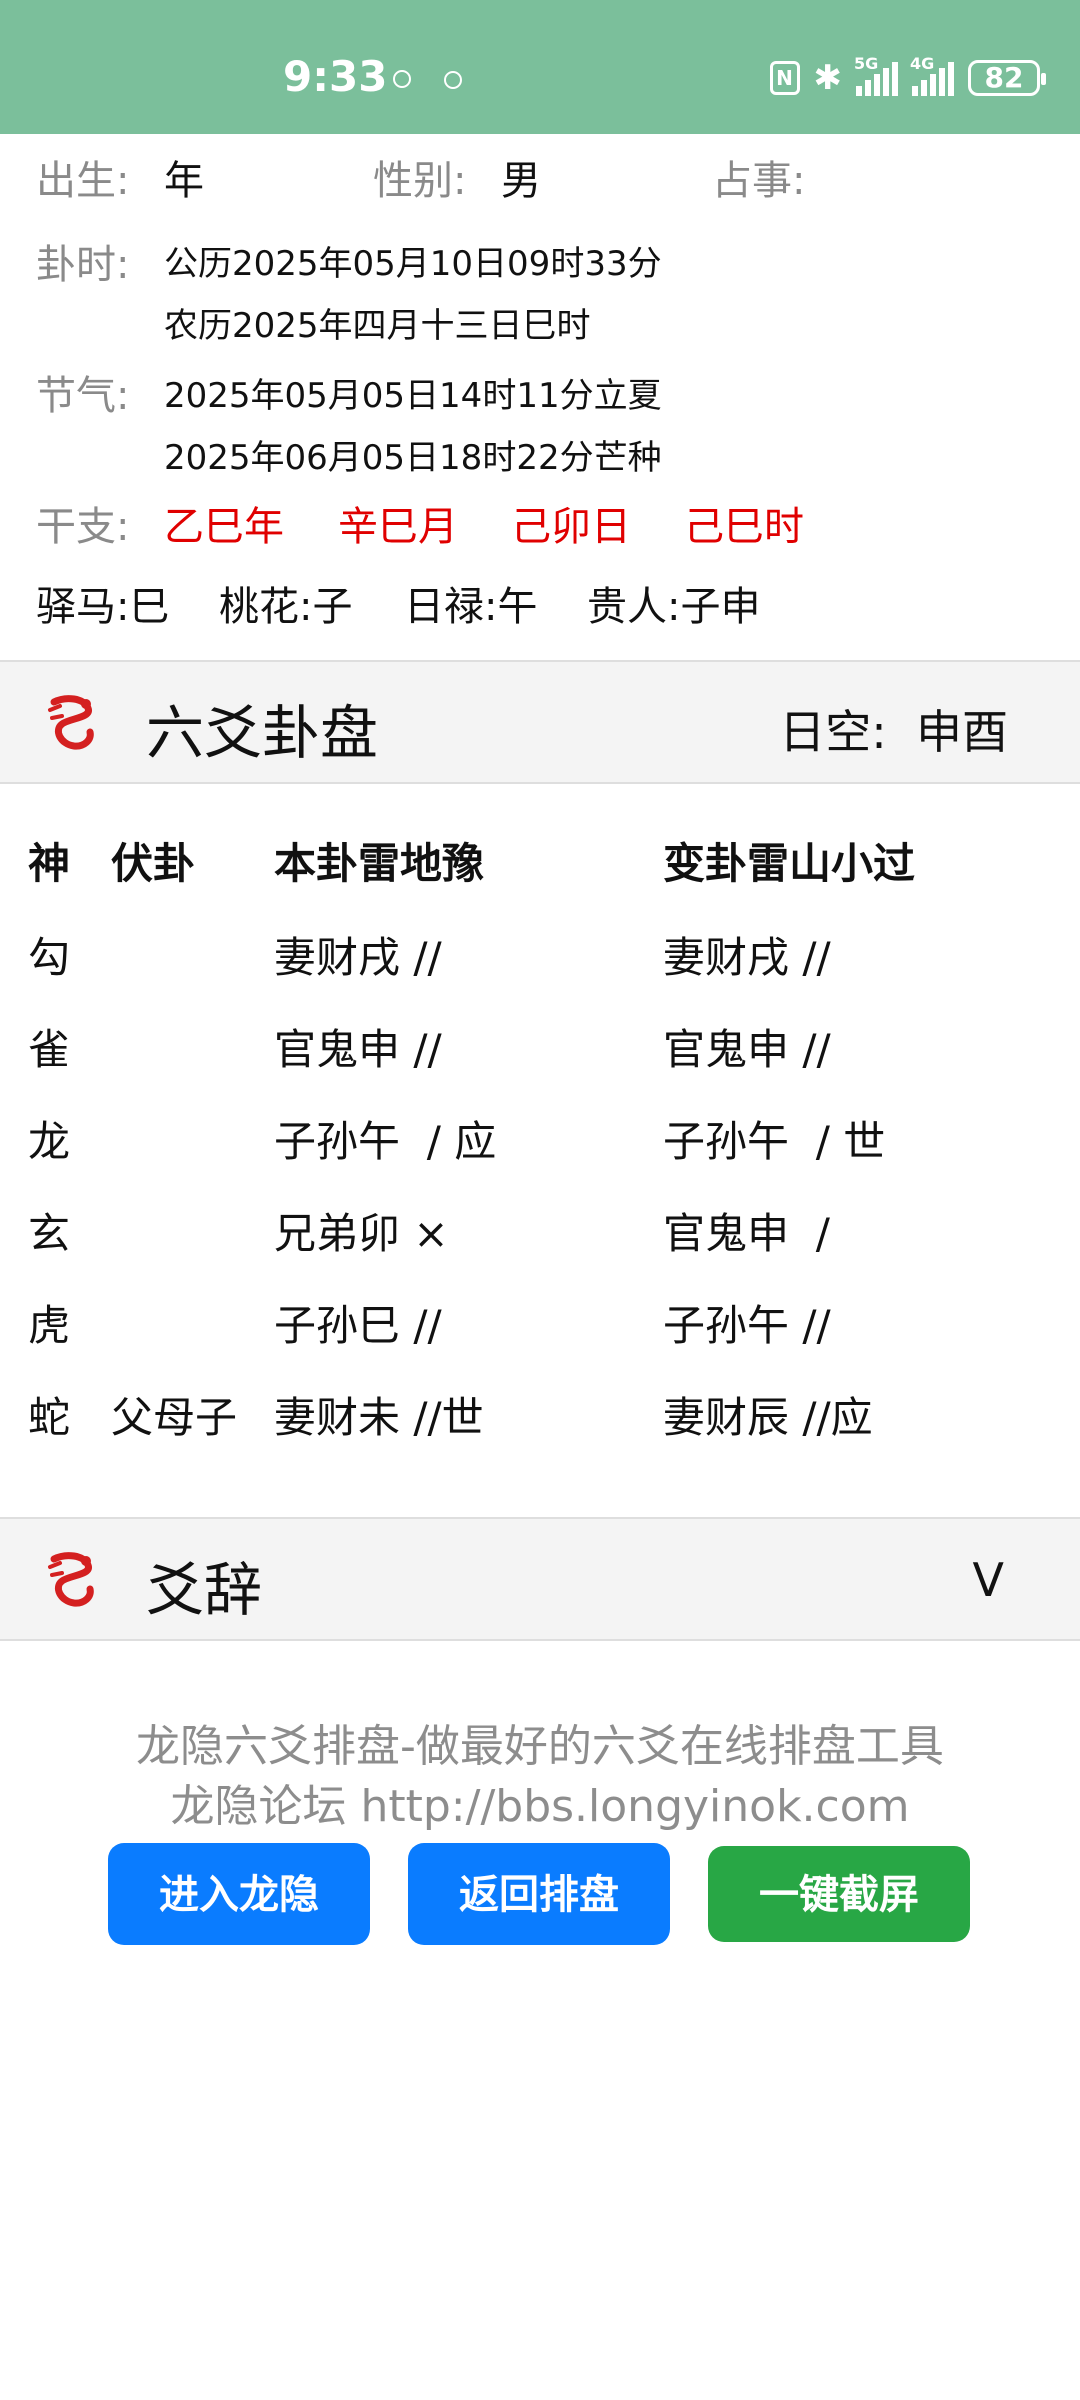  I want to click on row-changed: 官鬼申 /, so click(746, 1233).